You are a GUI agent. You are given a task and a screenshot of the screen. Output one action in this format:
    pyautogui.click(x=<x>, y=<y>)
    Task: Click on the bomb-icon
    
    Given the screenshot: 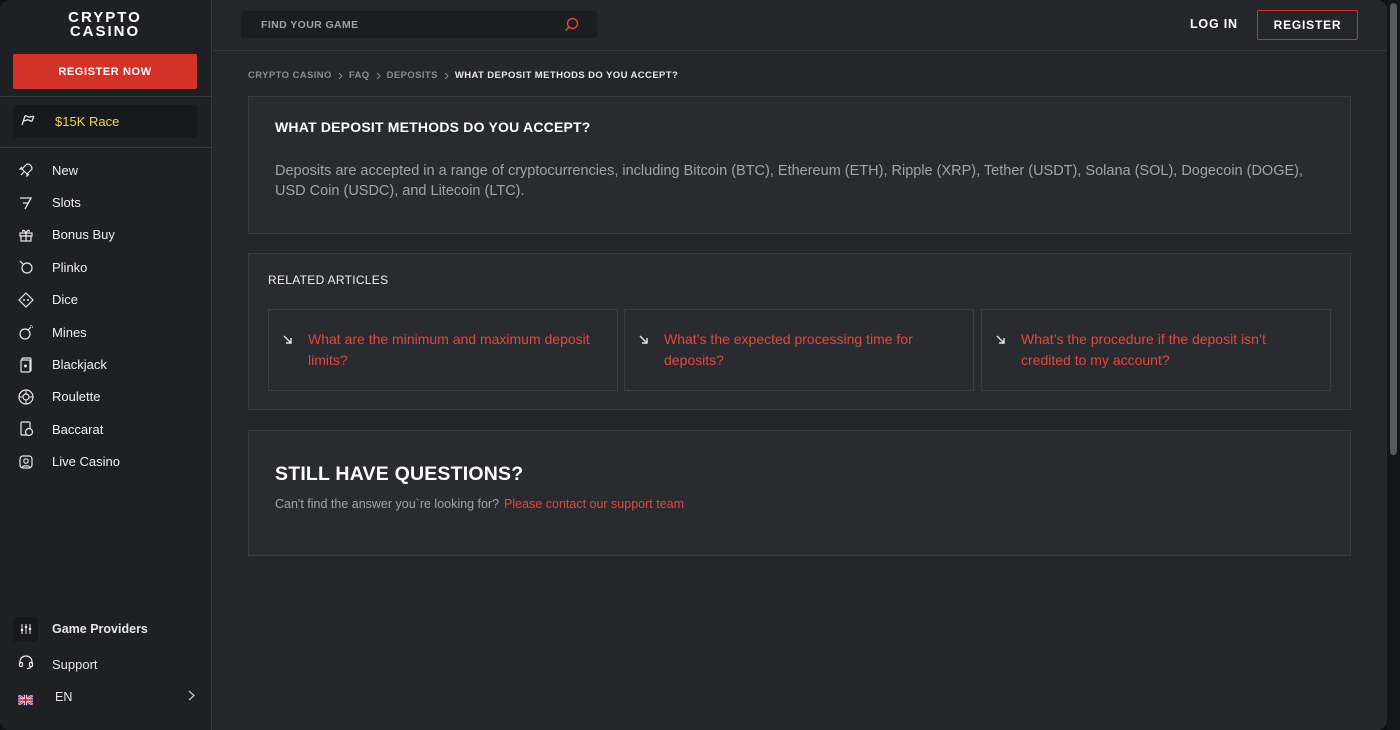 What is the action you would take?
    pyautogui.click(x=26, y=332)
    